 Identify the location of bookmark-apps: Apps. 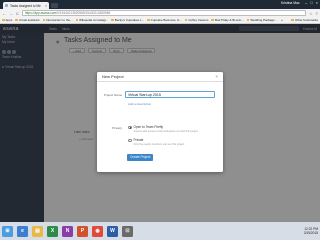
(7, 20).